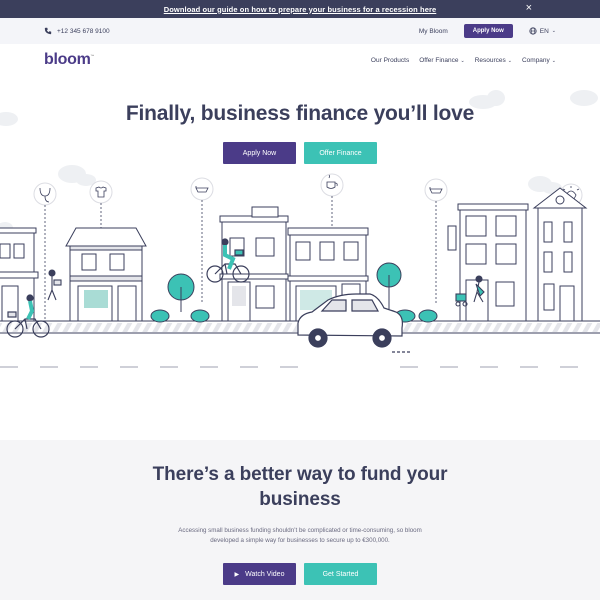  What do you see at coordinates (300, 474) in the screenshot?
I see `section-title-line-1: There’s a better way to fund your` at bounding box center [300, 474].